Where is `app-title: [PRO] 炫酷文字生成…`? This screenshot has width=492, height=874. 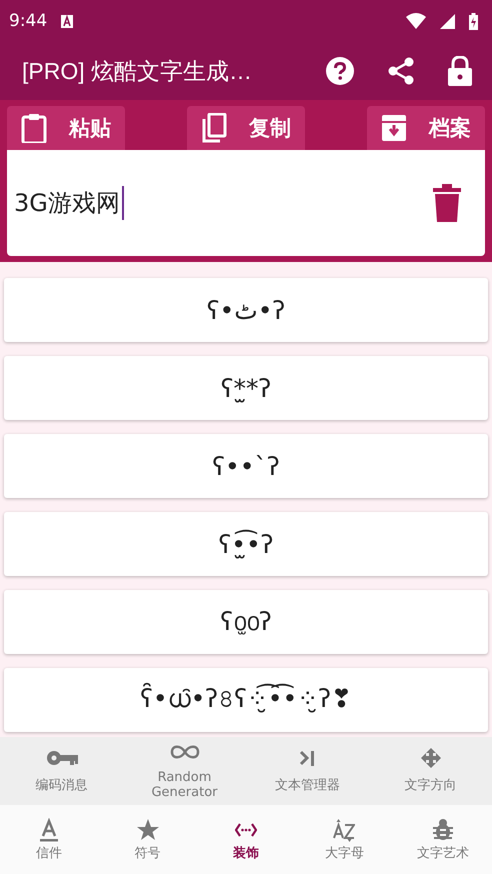 app-title: [PRO] 炫酷文字生成… is located at coordinates (138, 71).